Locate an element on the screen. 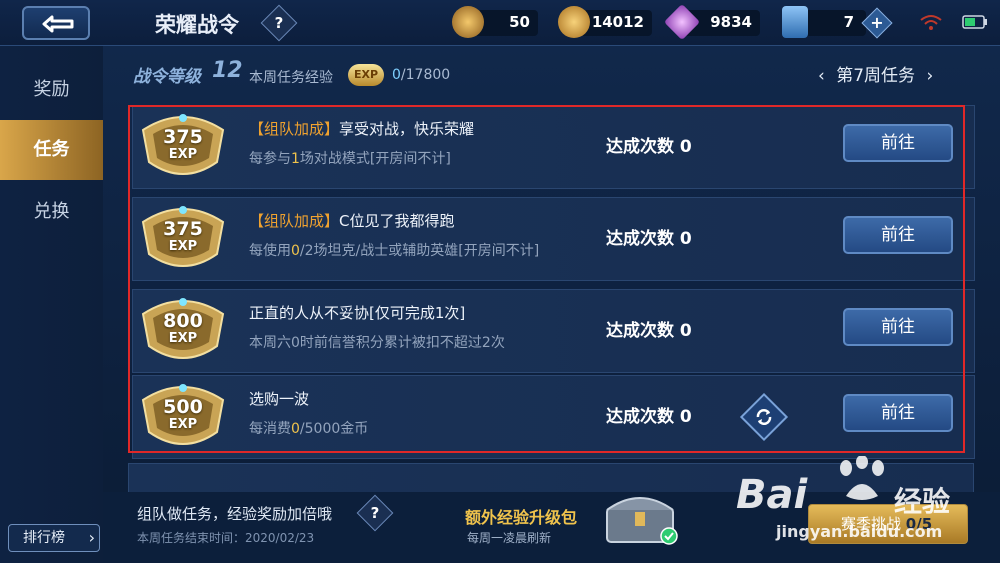 This screenshot has width=1000, height=563. exp-icon: EXP is located at coordinates (366, 75).